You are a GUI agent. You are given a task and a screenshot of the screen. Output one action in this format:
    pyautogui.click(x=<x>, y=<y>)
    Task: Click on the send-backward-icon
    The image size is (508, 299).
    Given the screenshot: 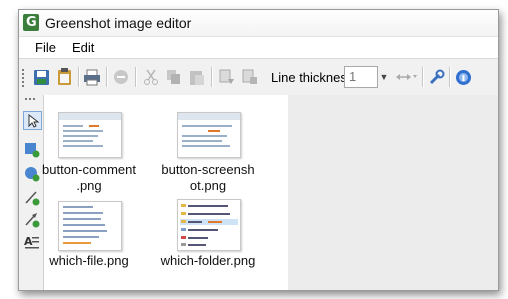 What is the action you would take?
    pyautogui.click(x=250, y=77)
    